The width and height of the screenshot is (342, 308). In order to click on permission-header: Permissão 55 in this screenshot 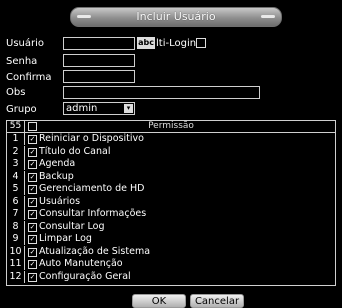, I will do `click(171, 127)`.